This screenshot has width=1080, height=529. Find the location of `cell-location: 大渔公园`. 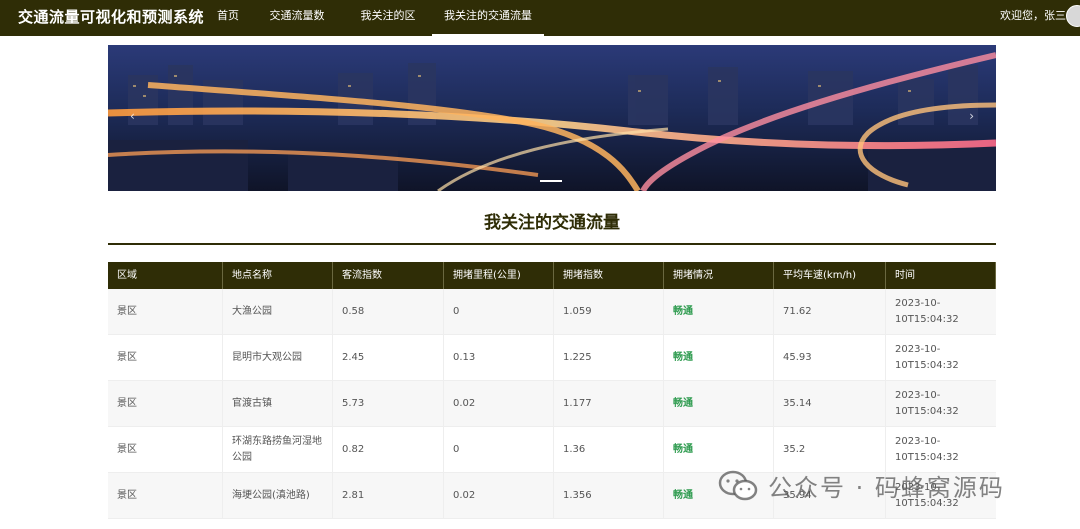

cell-location: 大渔公园 is located at coordinates (278, 311).